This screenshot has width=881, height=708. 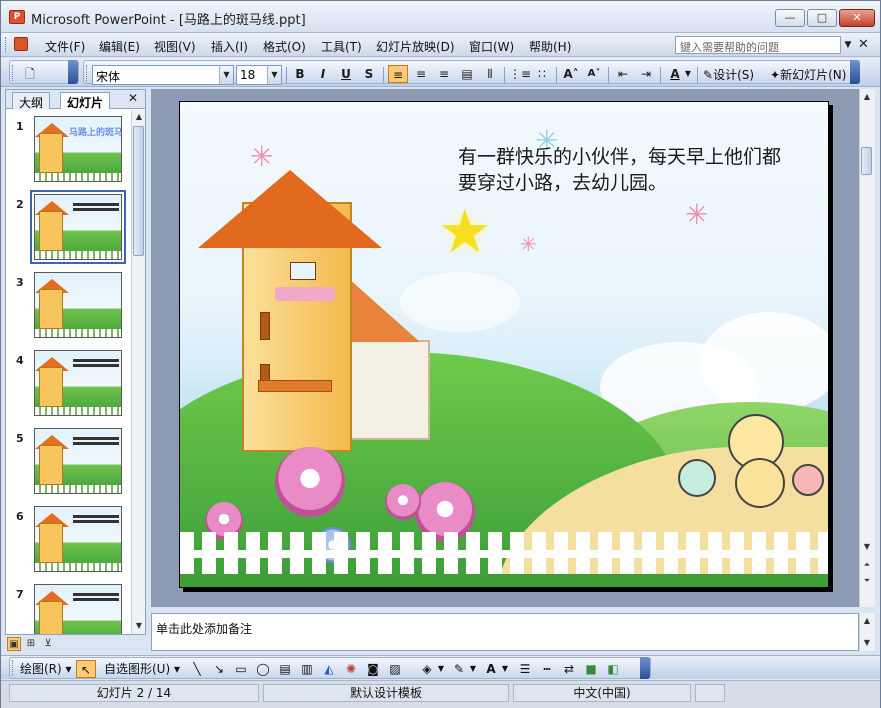 What do you see at coordinates (69, 151) in the screenshot?
I see `thumbnail-item: 1 马路上的斑马线` at bounding box center [69, 151].